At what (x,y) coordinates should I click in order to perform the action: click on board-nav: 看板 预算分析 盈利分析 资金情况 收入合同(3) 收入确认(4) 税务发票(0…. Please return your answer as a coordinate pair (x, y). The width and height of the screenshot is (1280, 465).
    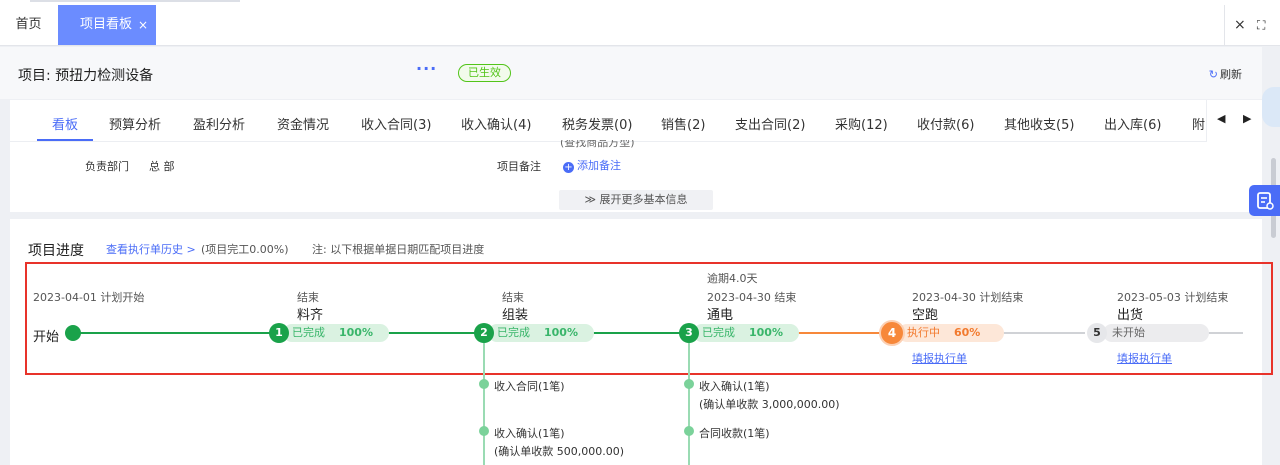
    Looking at the image, I should click on (636, 121).